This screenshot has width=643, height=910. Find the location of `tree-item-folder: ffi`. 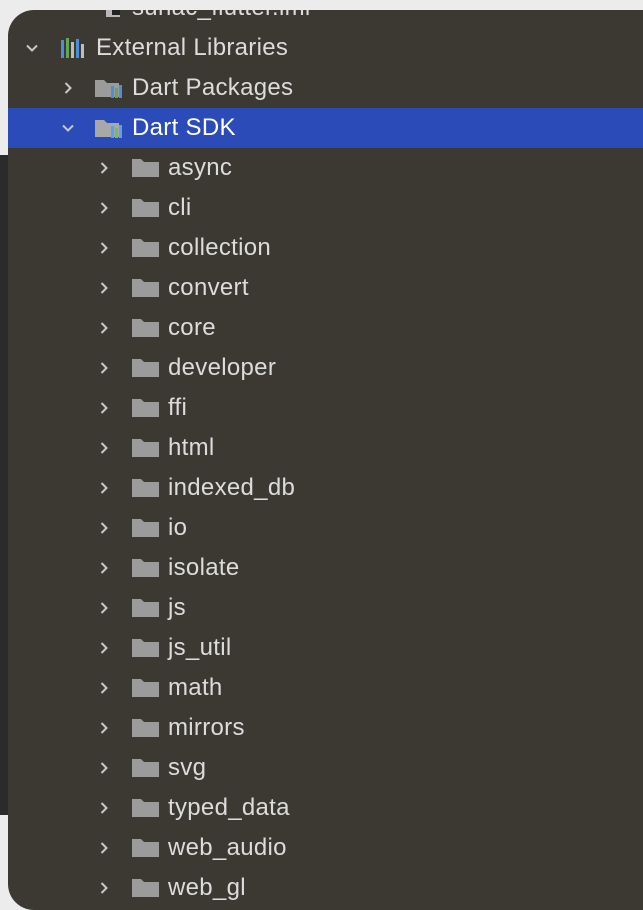

tree-item-folder: ffi is located at coordinates (325, 408).